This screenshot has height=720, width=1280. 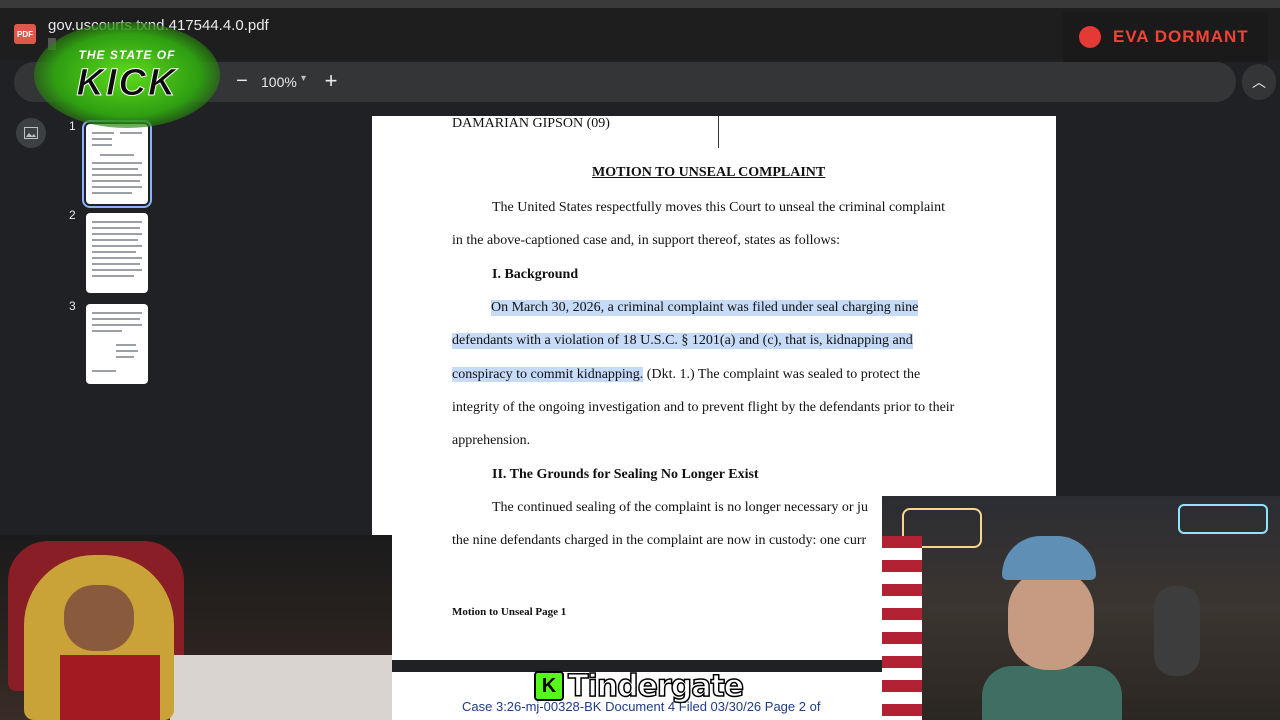 I want to click on highlighted-text: conspiracy to commit kidnapping., so click(x=548, y=374).